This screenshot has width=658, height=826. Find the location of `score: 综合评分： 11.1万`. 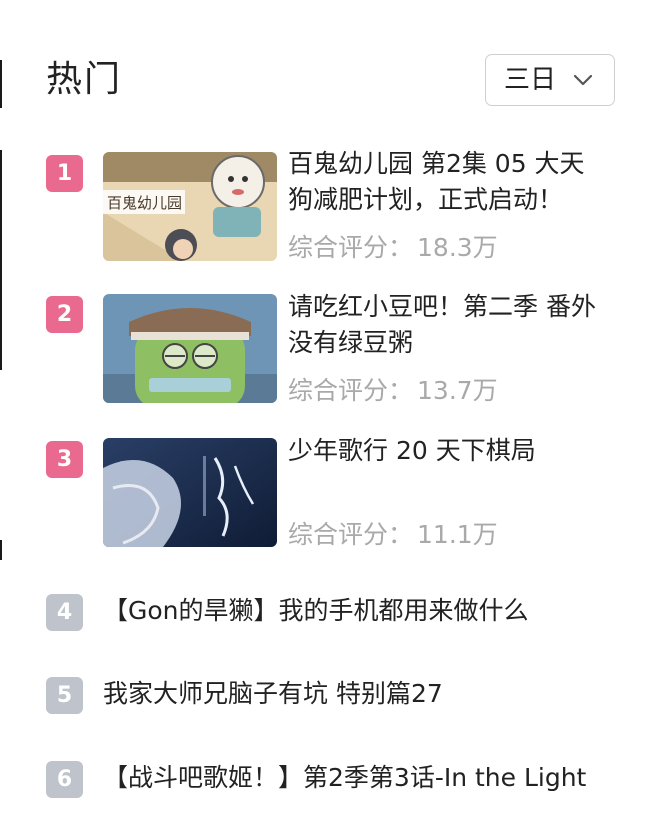

score: 综合评分： 11.1万 is located at coordinates (393, 535).